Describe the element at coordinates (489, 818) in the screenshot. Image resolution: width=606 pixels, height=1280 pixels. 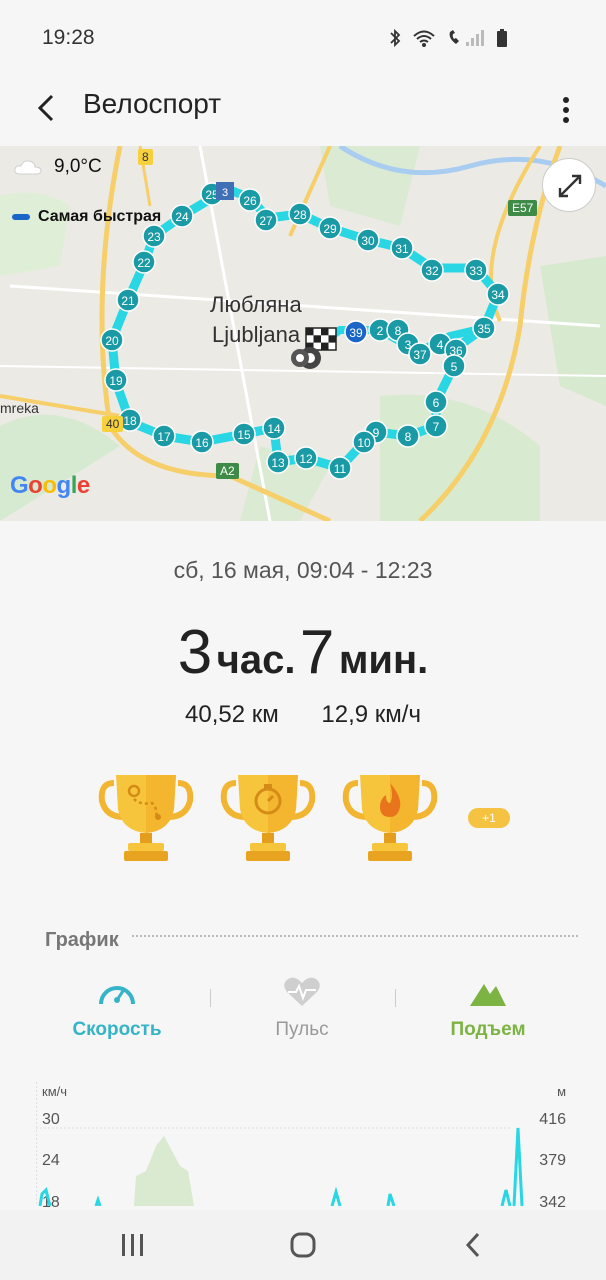
I see `more-awards-badge: +1` at that location.